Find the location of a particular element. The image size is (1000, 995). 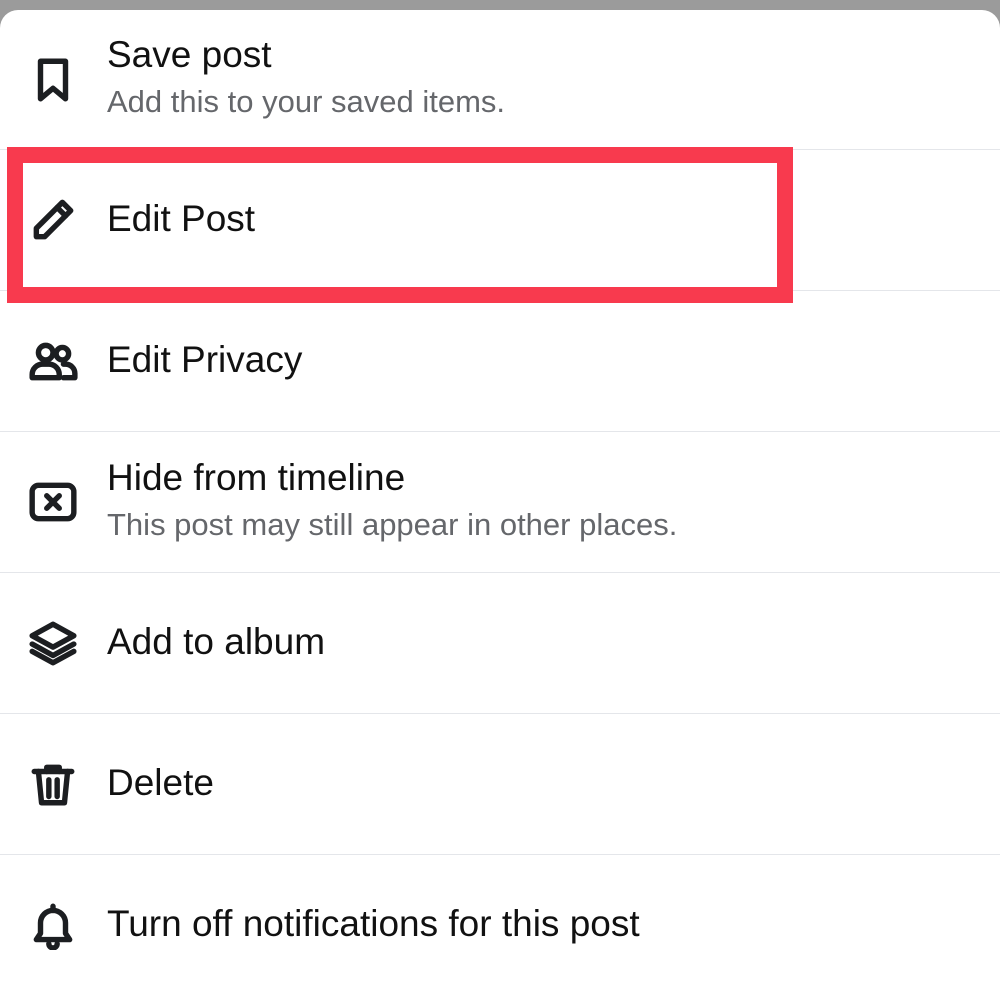

menu-item-turn-off-notifications: Turn off notifications for this post is located at coordinates (500, 925).